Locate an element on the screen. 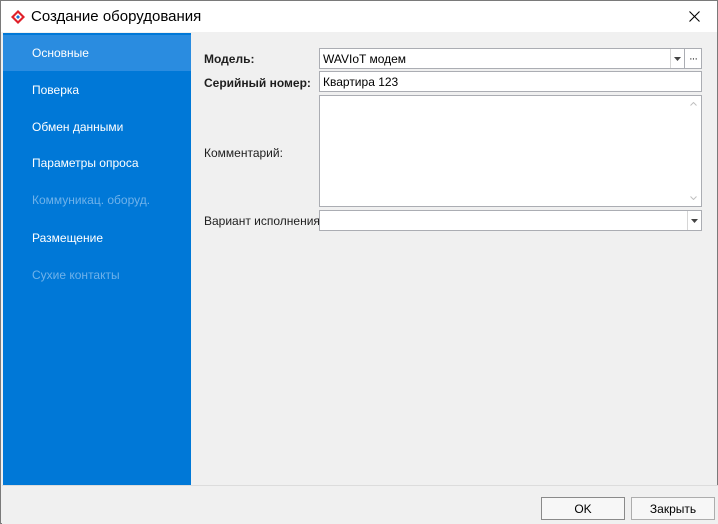 The image size is (718, 524). scroll-down-button is located at coordinates (693, 198).